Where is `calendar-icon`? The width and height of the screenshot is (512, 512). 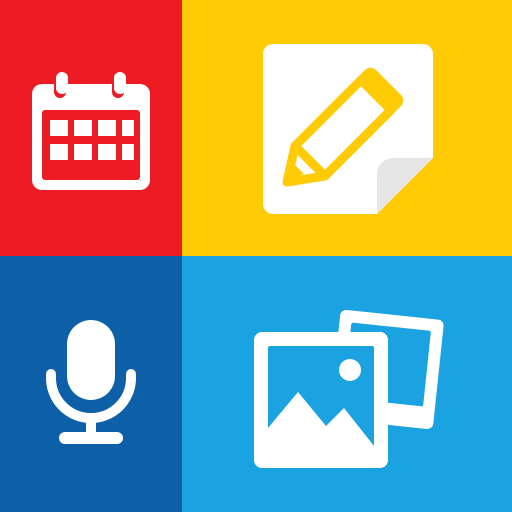 calendar-icon is located at coordinates (91, 131).